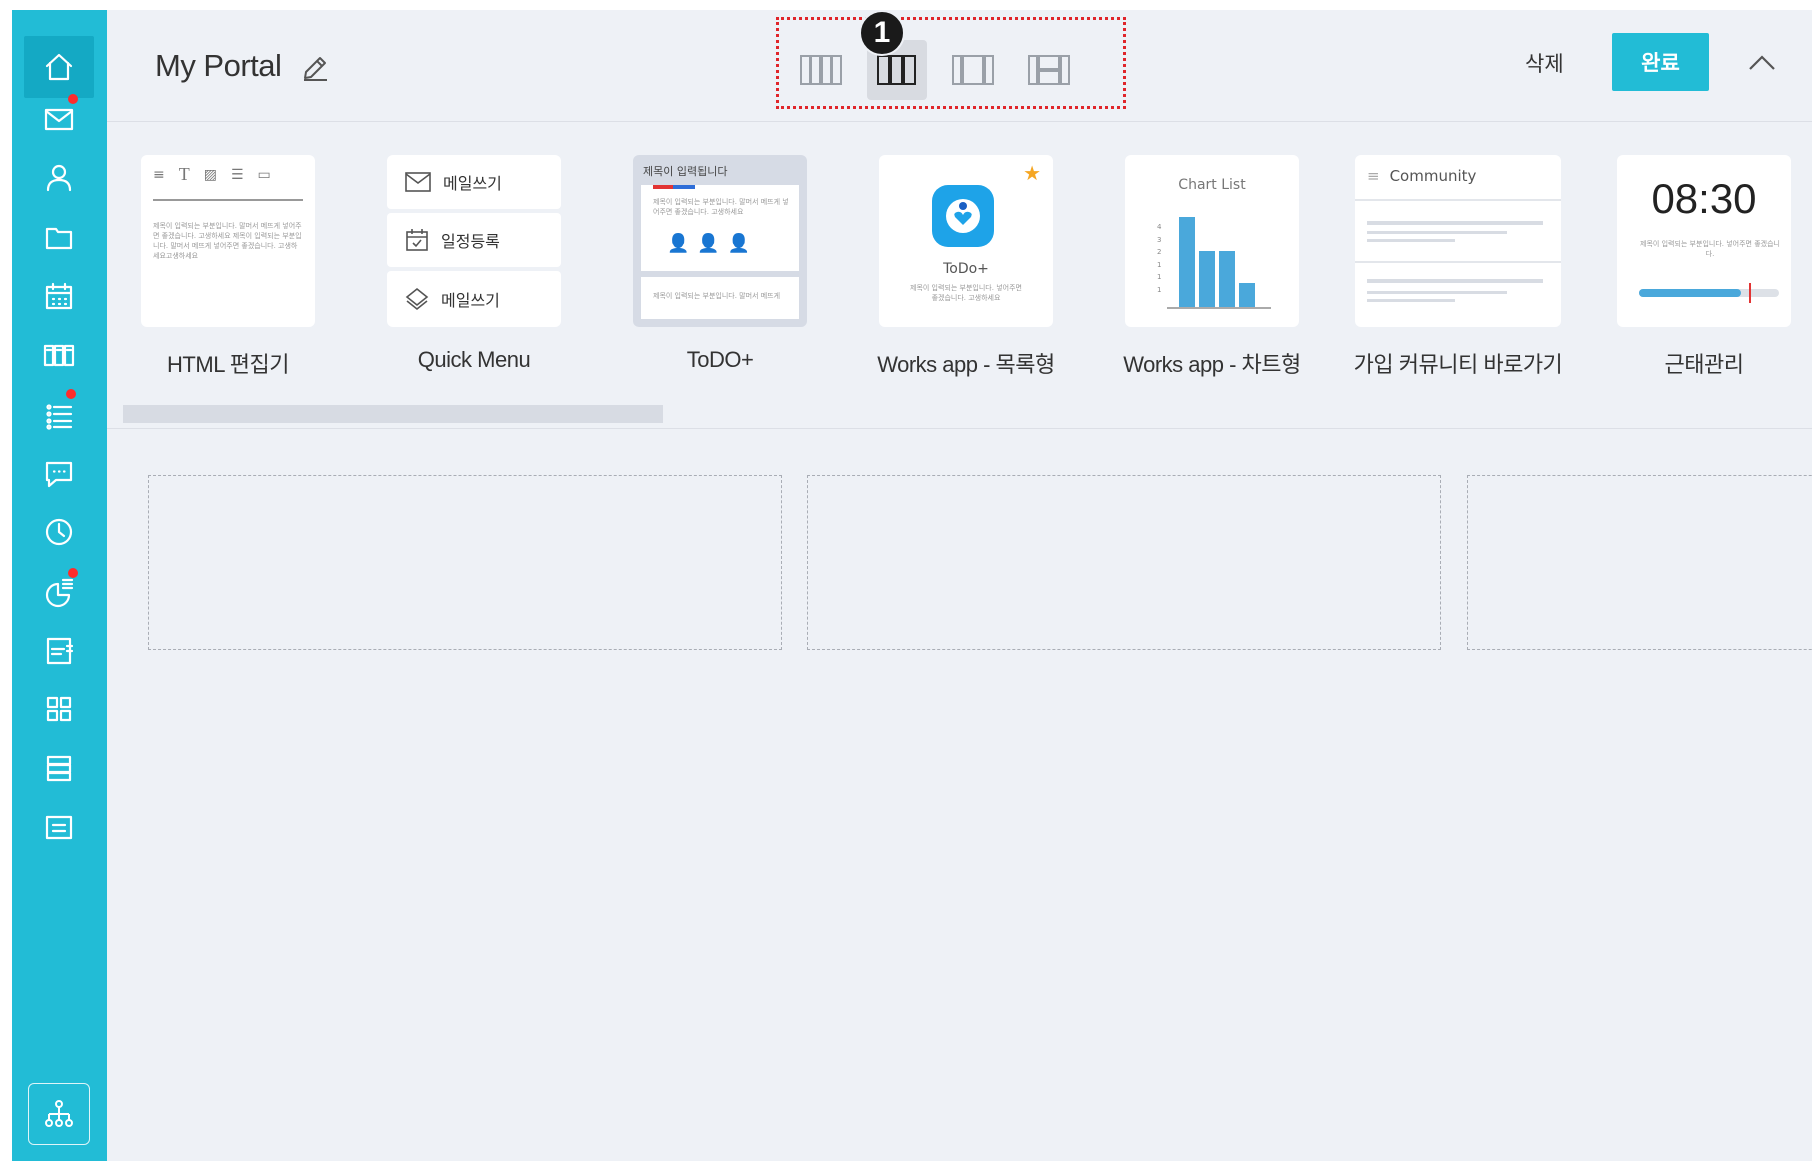 Image resolution: width=1812 pixels, height=1161 pixels. I want to click on widget-thumbnail: 메일쓰기 일정등록 메일쓰기, so click(474, 241).